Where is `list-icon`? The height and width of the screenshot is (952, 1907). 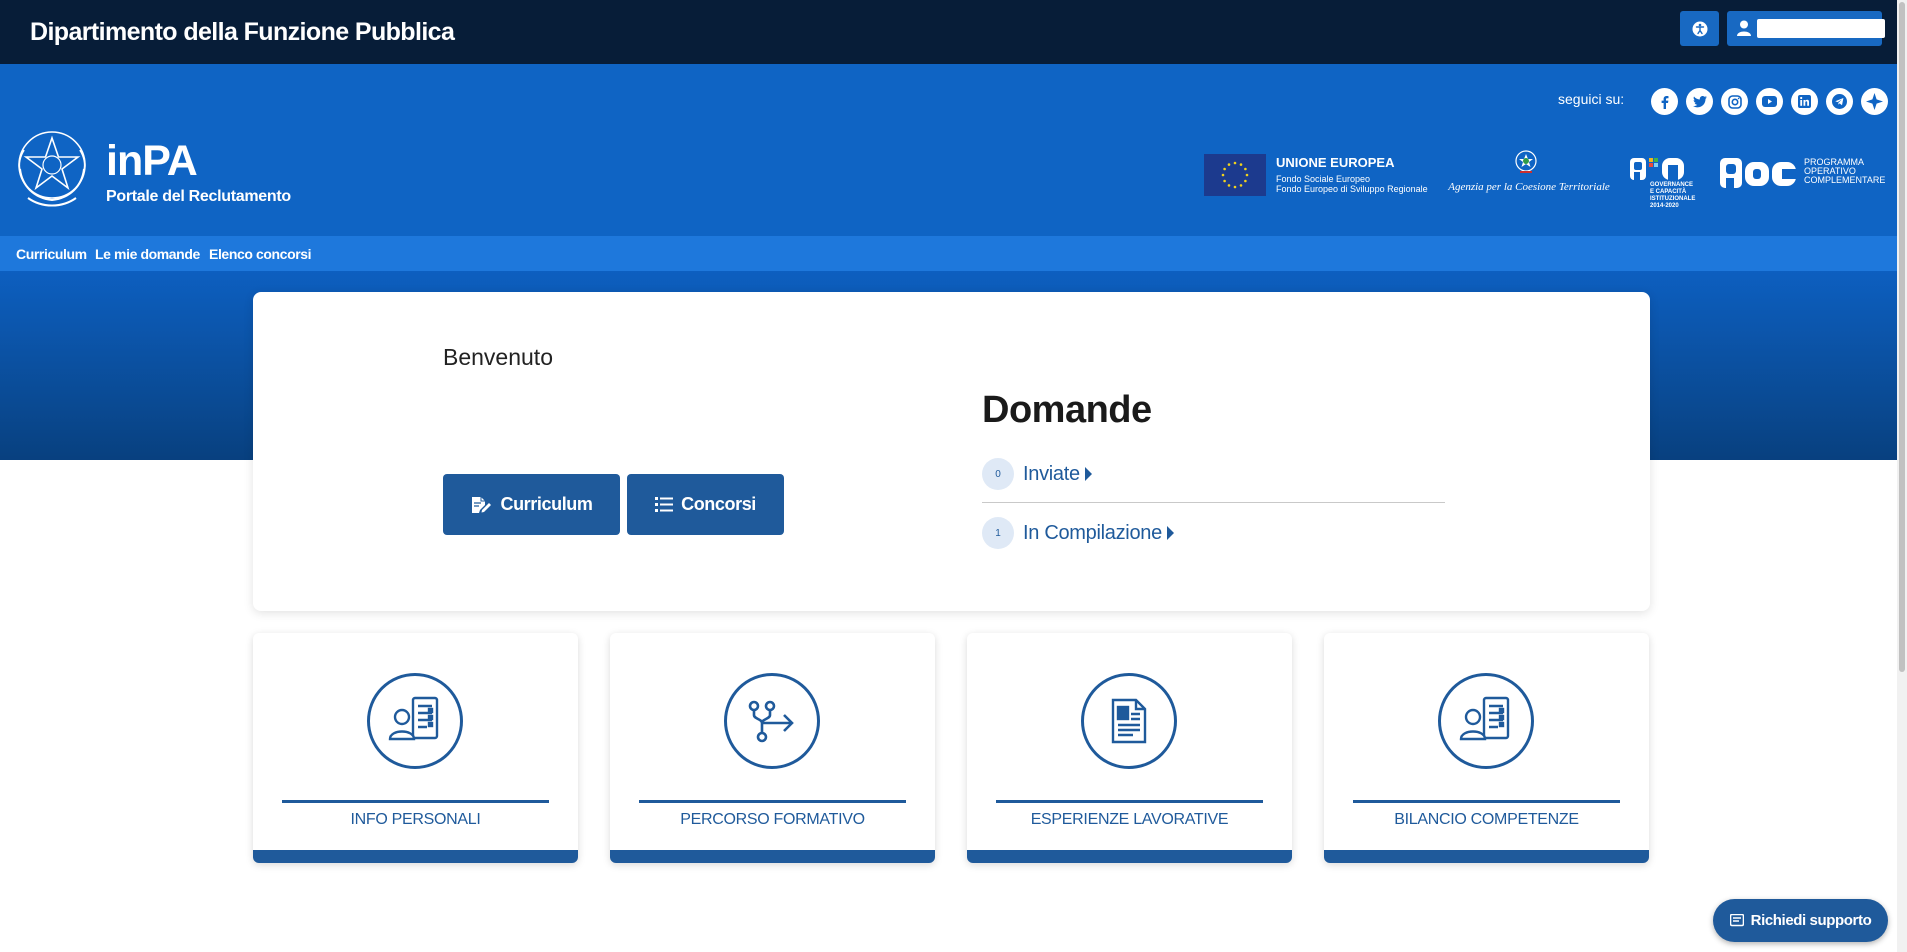
list-icon is located at coordinates (664, 504).